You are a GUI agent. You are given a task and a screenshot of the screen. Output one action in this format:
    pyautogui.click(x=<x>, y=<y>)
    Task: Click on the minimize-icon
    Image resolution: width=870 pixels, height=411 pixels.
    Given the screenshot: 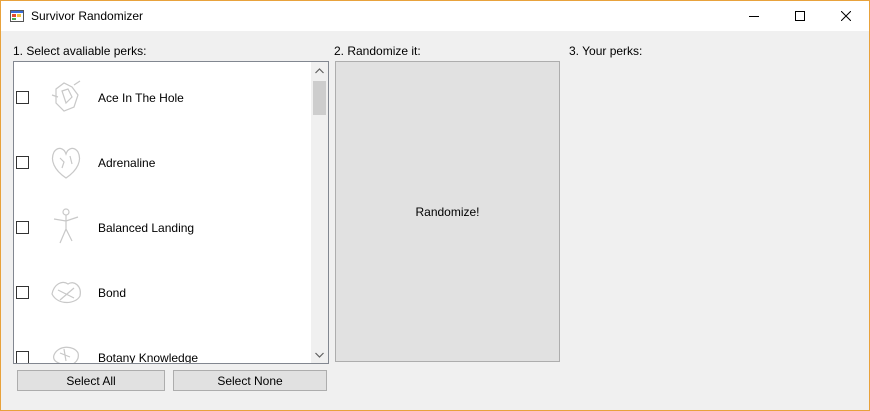 What is the action you would take?
    pyautogui.click(x=754, y=16)
    